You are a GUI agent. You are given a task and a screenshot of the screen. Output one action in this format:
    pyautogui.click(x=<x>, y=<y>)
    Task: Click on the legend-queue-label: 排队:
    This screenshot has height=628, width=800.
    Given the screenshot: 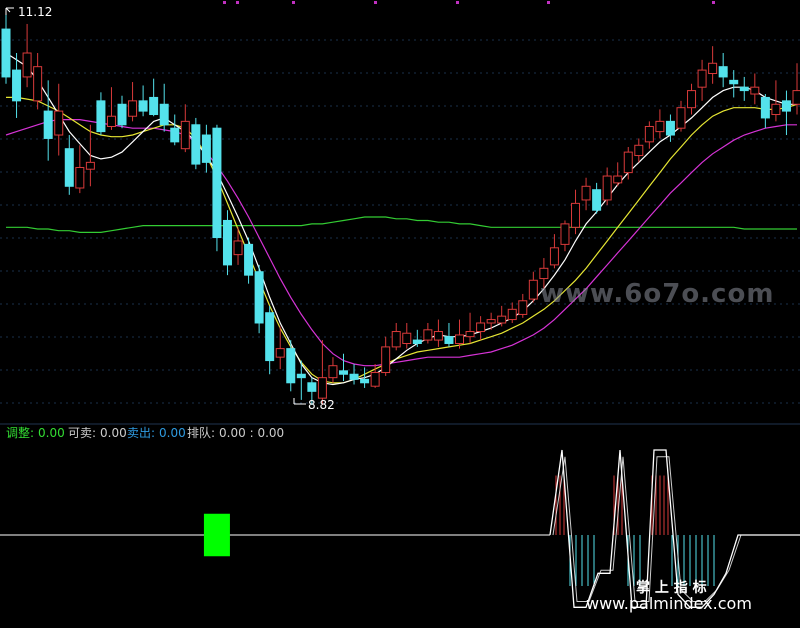 What is the action you would take?
    pyautogui.click(x=201, y=432)
    